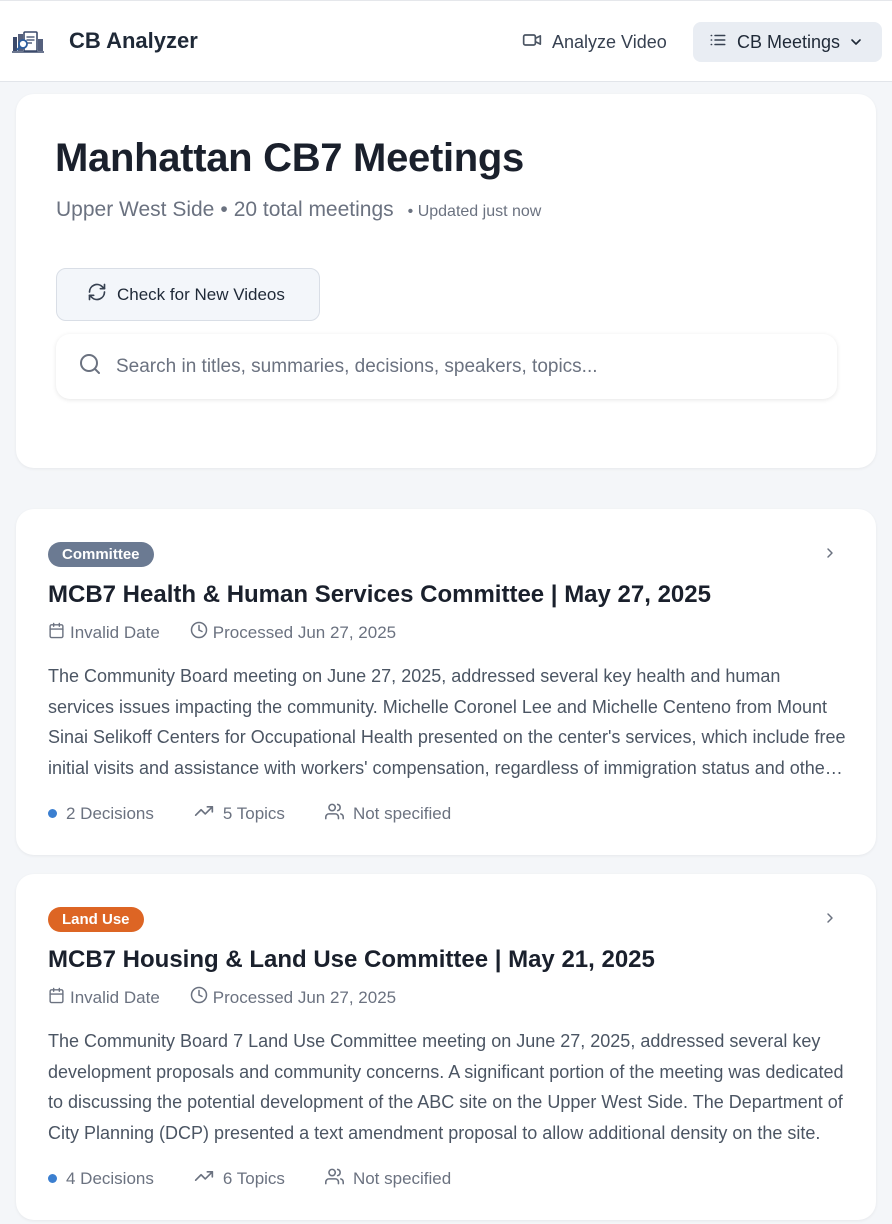 The width and height of the screenshot is (892, 1224). I want to click on top-navbar: CB Analyzer Analyze Video CB Meetings, so click(446, 41).